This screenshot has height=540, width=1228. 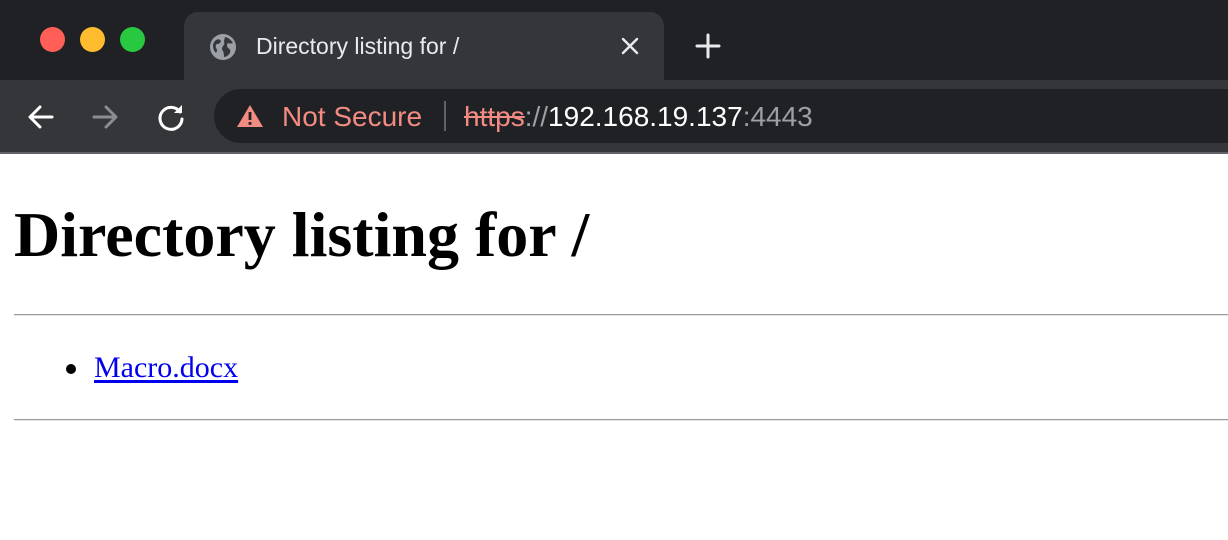 I want to click on browser-toolbar: Not Secure https://192.168.19.137:4443, so click(x=614, y=116).